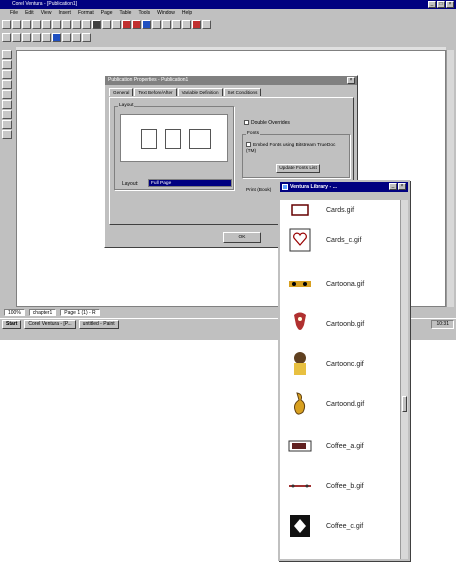 This screenshot has height=563, width=456. What do you see at coordinates (7, 104) in the screenshot?
I see `line-tool-icon` at bounding box center [7, 104].